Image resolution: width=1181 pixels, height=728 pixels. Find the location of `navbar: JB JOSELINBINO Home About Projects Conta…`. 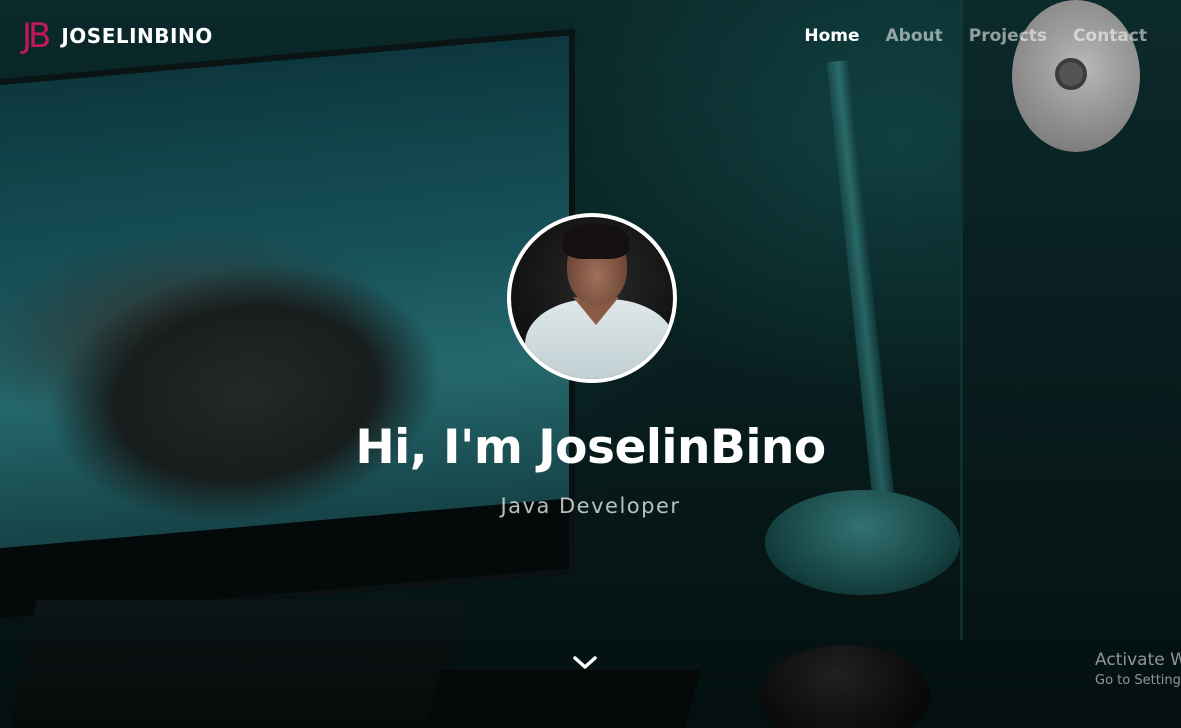

navbar: JB JOSELINBINO Home About Projects Conta… is located at coordinates (590, 36).